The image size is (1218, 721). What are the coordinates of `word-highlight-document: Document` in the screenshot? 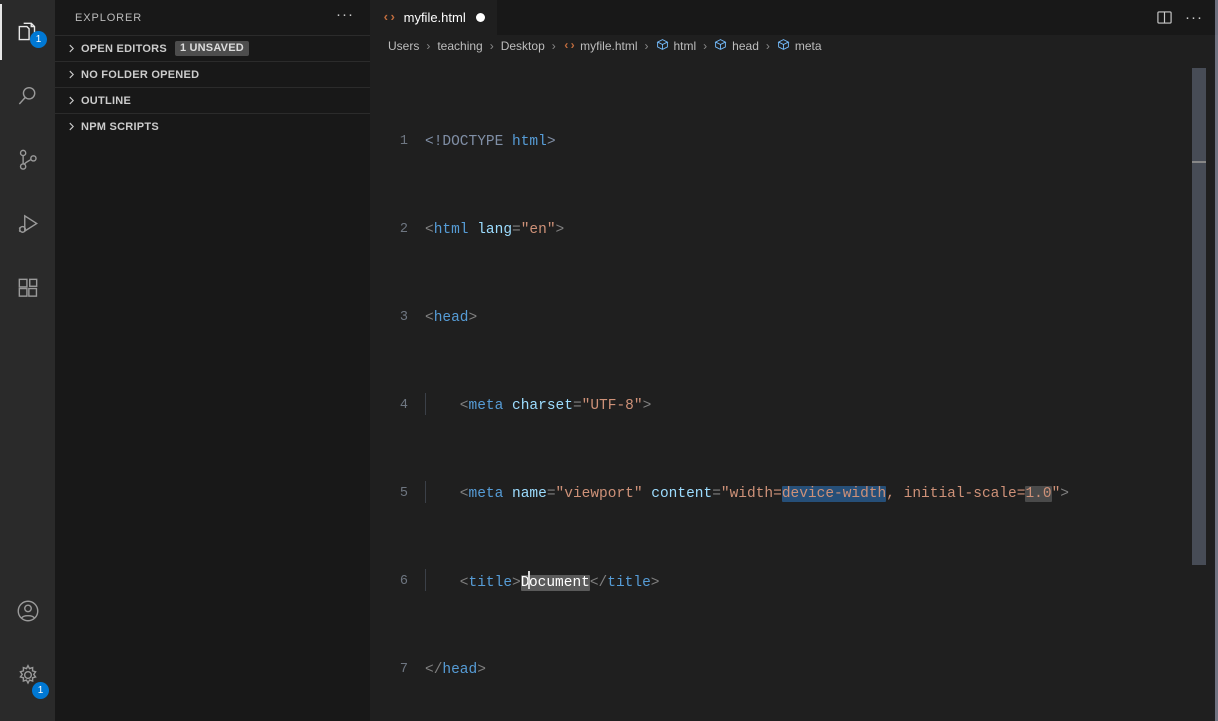 It's located at (555, 580).